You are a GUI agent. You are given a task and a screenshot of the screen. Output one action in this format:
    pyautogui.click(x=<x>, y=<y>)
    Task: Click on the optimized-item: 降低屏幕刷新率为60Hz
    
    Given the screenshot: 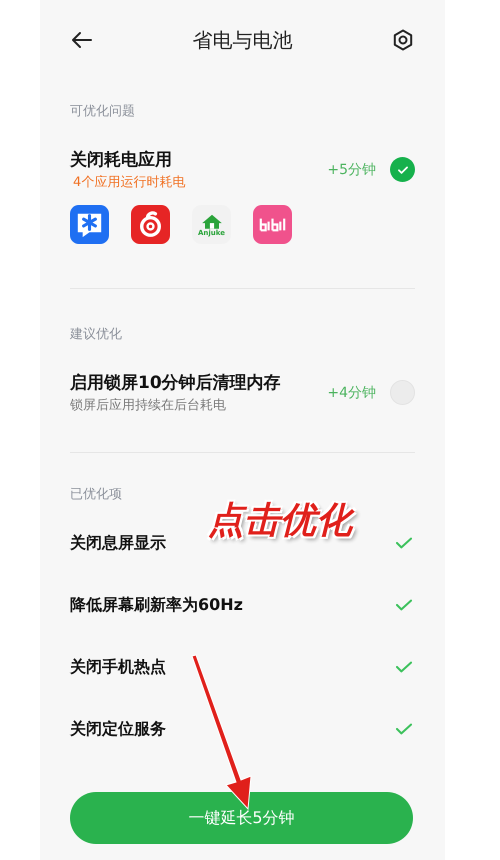 What is the action you would take?
    pyautogui.click(x=156, y=605)
    